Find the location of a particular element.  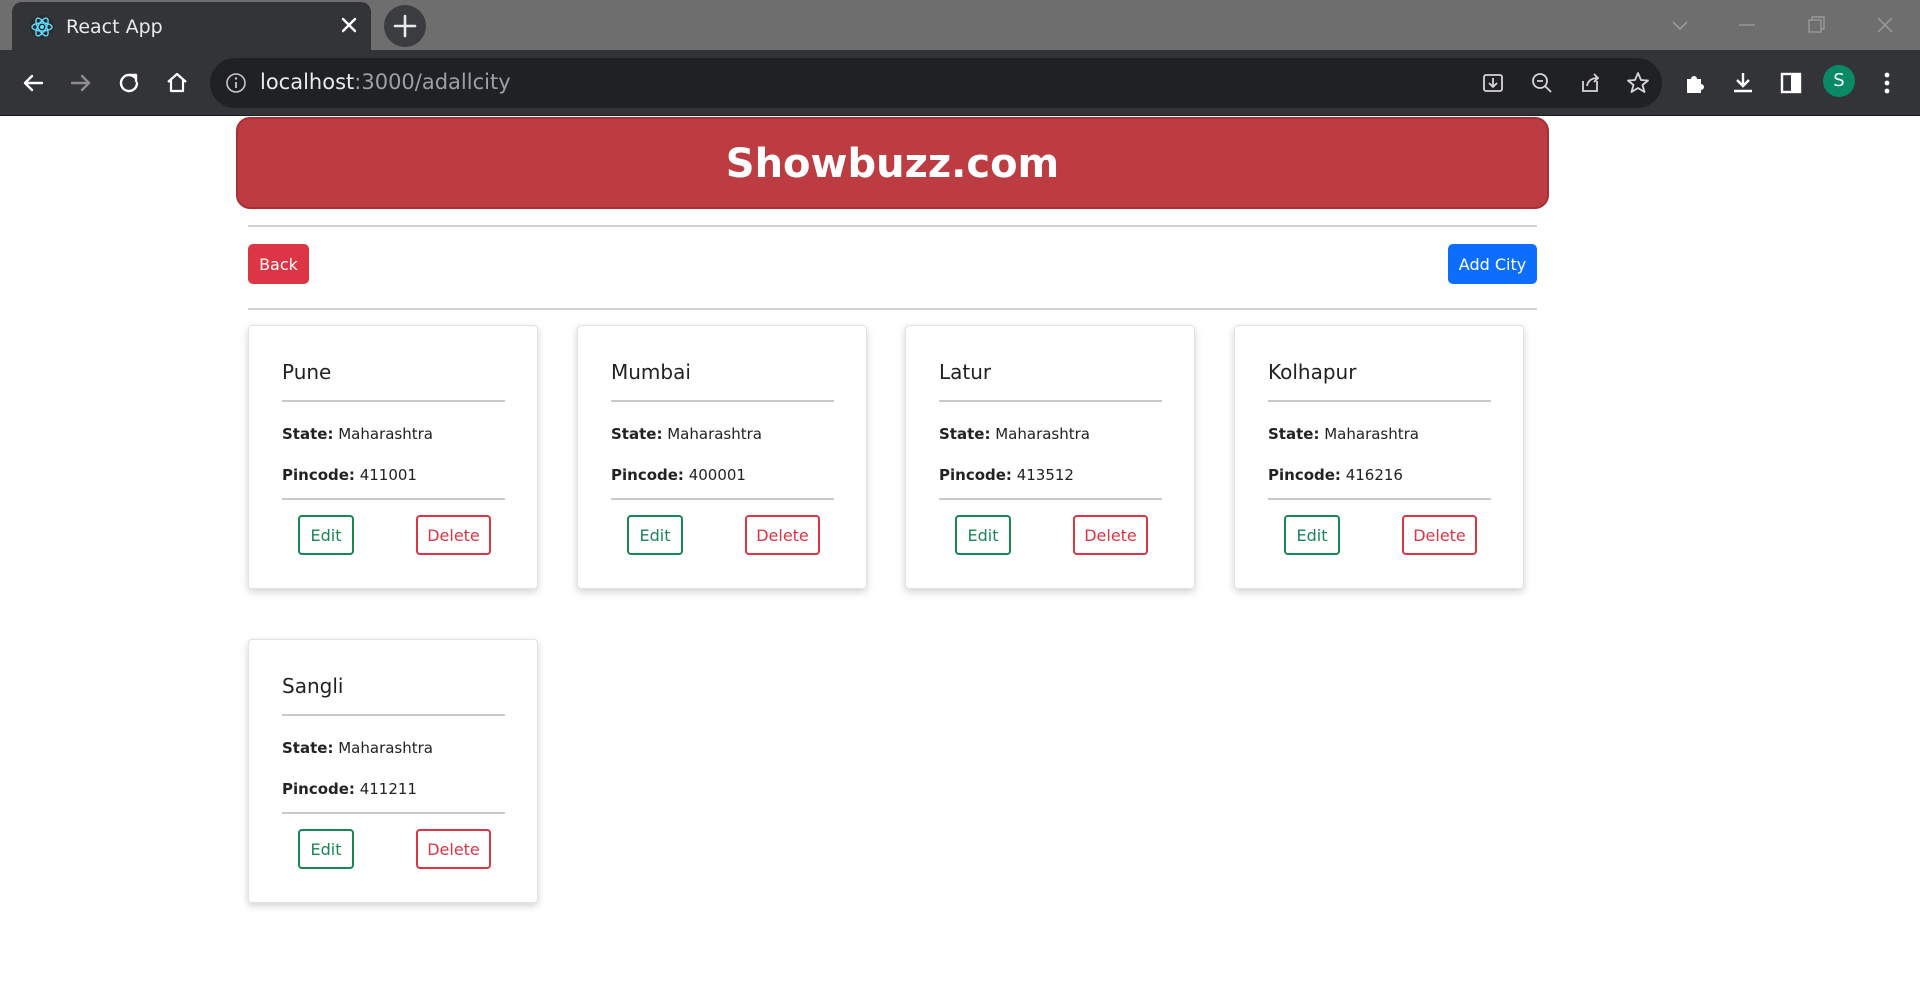

browser-toolbar: localhost:3000/adallcity is located at coordinates (960, 83).